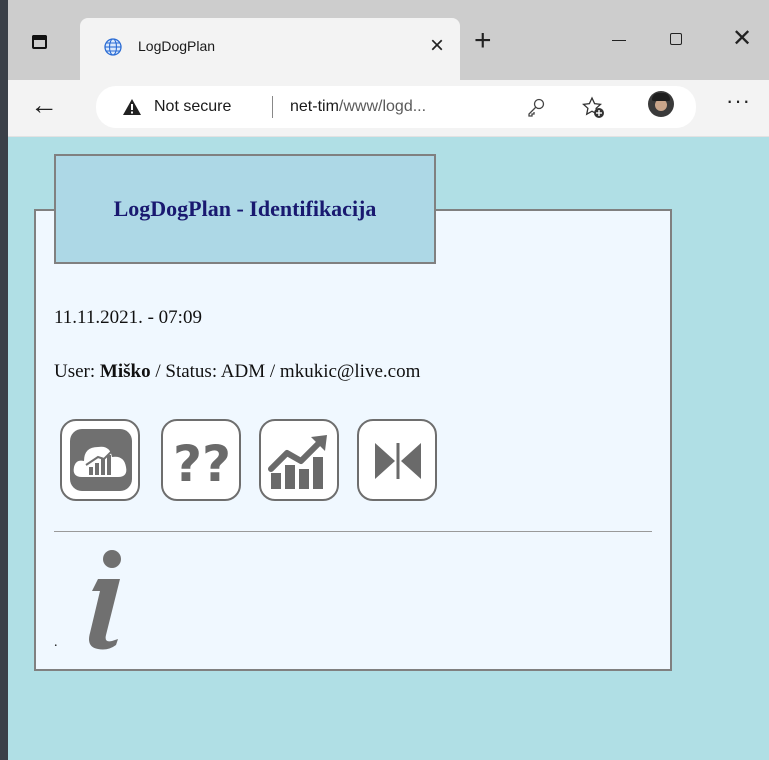 The height and width of the screenshot is (760, 769). What do you see at coordinates (353, 531) in the screenshot?
I see `divider` at bounding box center [353, 531].